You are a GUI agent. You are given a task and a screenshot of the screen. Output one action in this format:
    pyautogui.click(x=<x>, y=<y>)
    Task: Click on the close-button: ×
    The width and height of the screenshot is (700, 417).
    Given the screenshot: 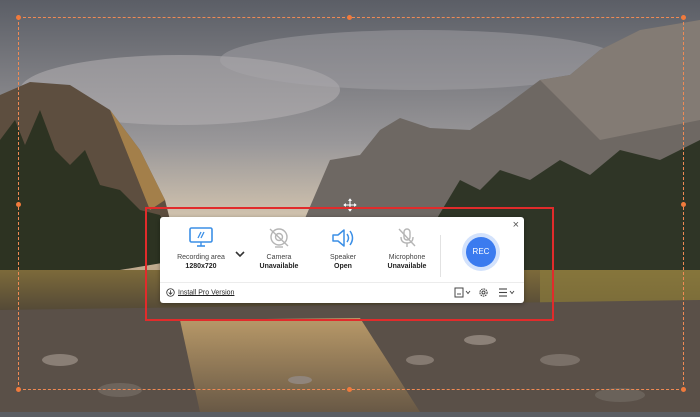 What is the action you would take?
    pyautogui.click(x=516, y=225)
    